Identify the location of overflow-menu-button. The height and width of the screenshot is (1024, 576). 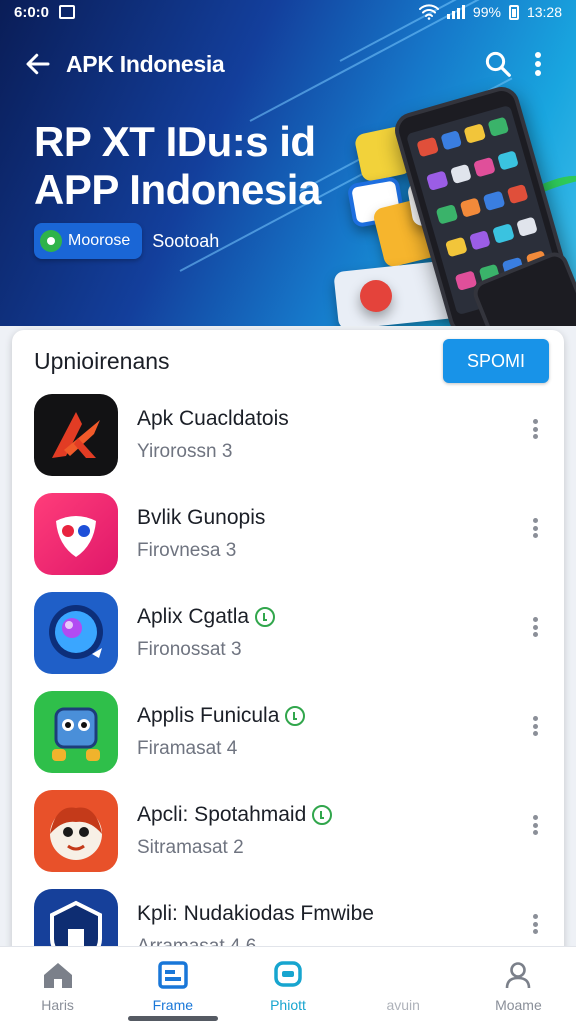
(538, 64).